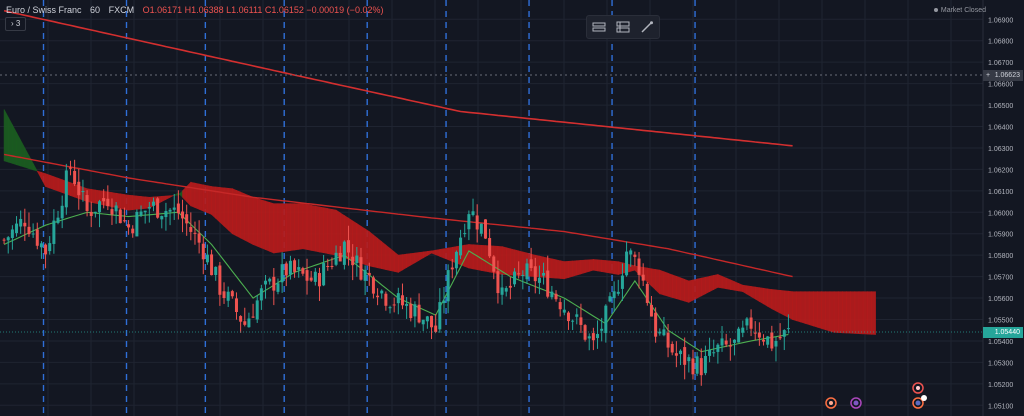 The height and width of the screenshot is (416, 1024). What do you see at coordinates (623, 27) in the screenshot?
I see `drawing-toolbar` at bounding box center [623, 27].